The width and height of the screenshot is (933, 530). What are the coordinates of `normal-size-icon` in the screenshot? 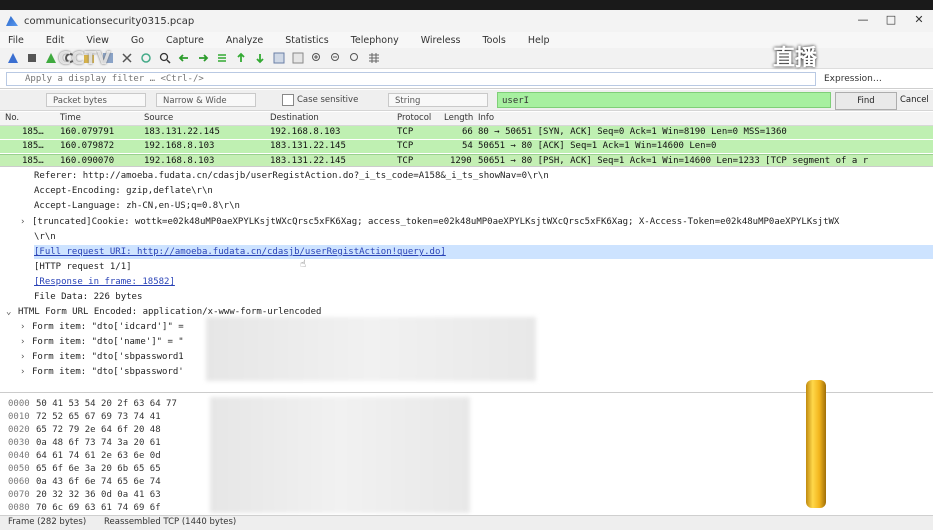 It's located at (354, 58).